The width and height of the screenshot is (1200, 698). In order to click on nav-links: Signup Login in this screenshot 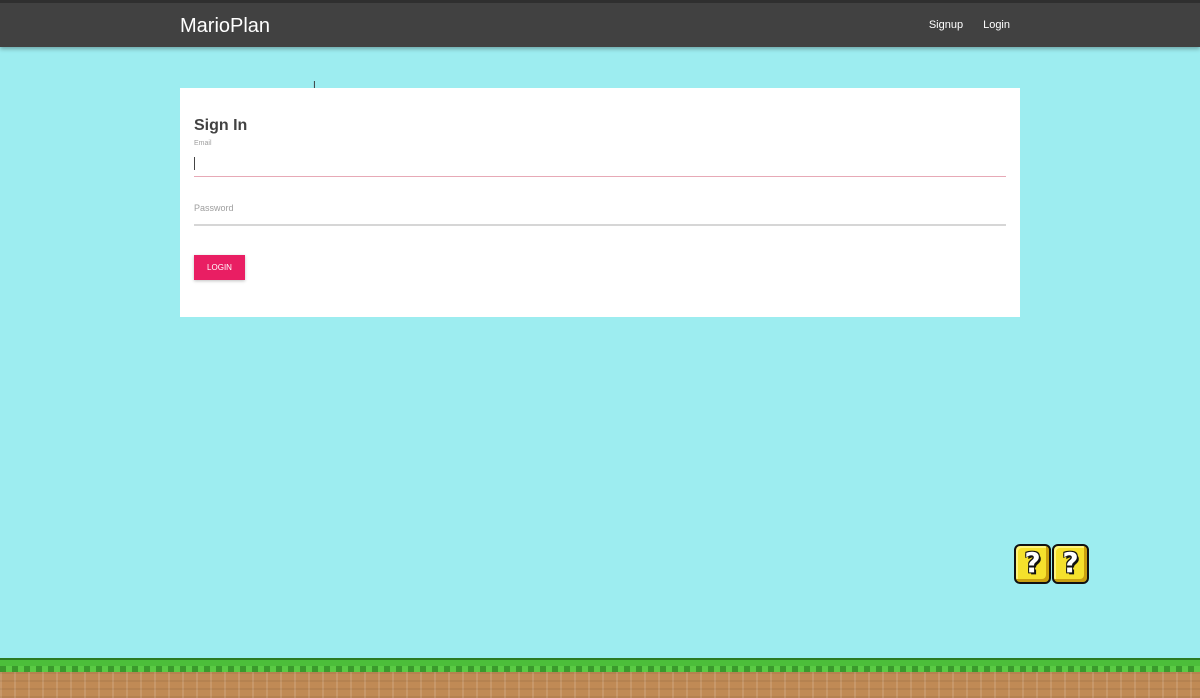, I will do `click(969, 25)`.